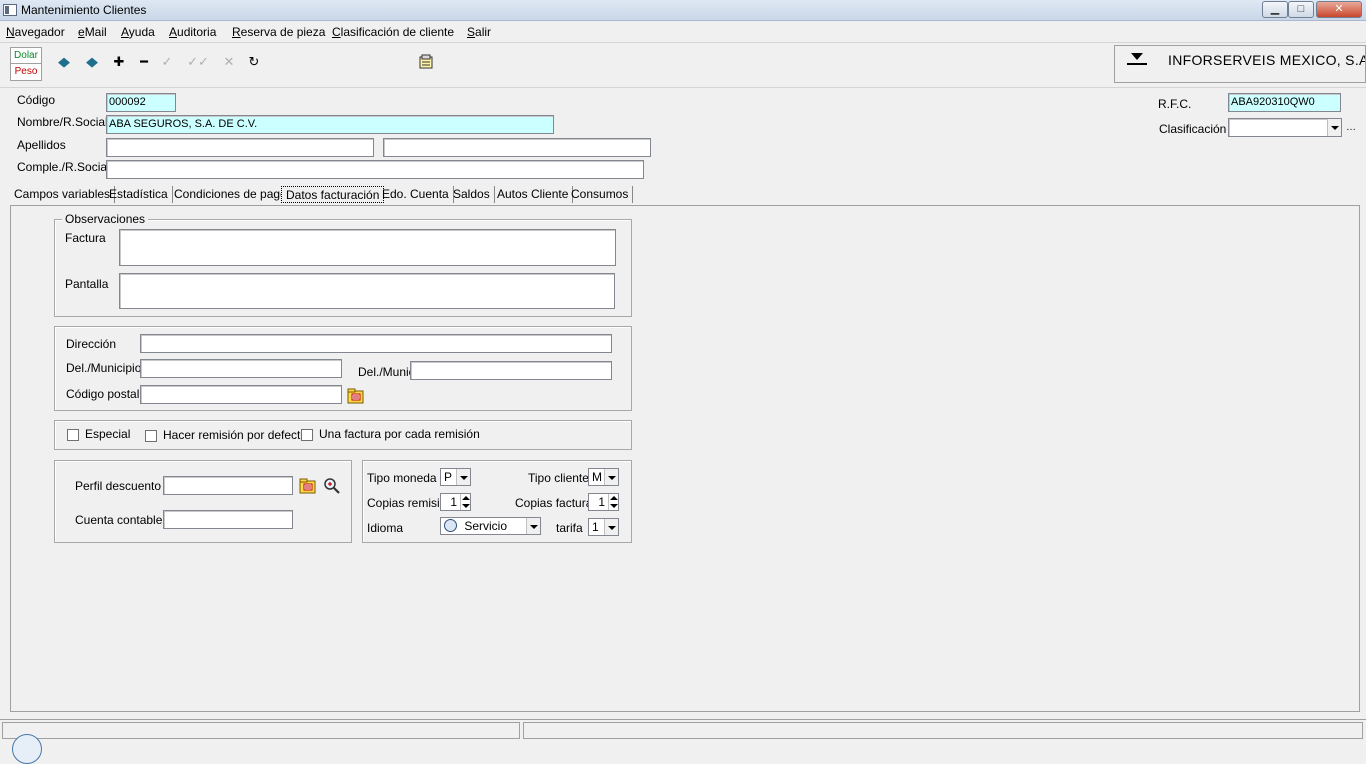 The image size is (1366, 764). I want to click on close-button: ✕, so click(1339, 9).